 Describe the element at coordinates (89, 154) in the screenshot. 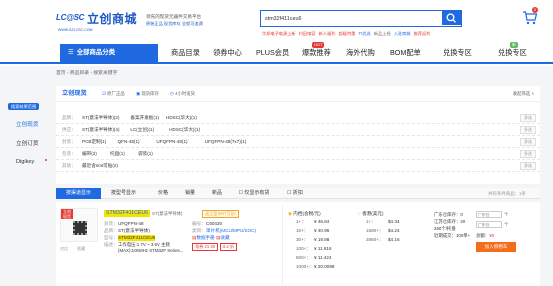

I see `filter-option: 编带(2)` at that location.